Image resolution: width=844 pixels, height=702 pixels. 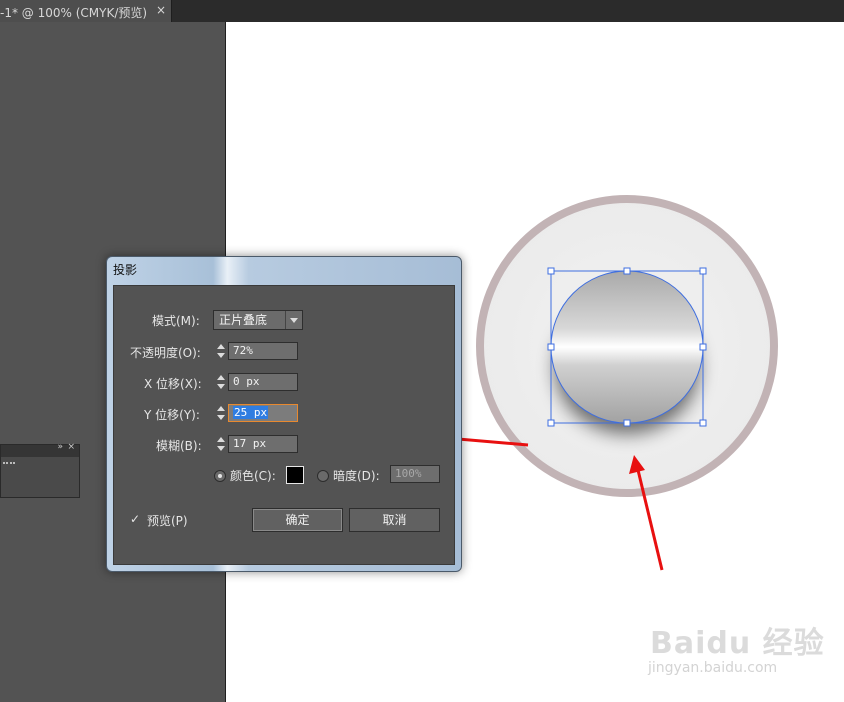 What do you see at coordinates (221, 382) in the screenshot?
I see `x-offset-stepper-icon` at bounding box center [221, 382].